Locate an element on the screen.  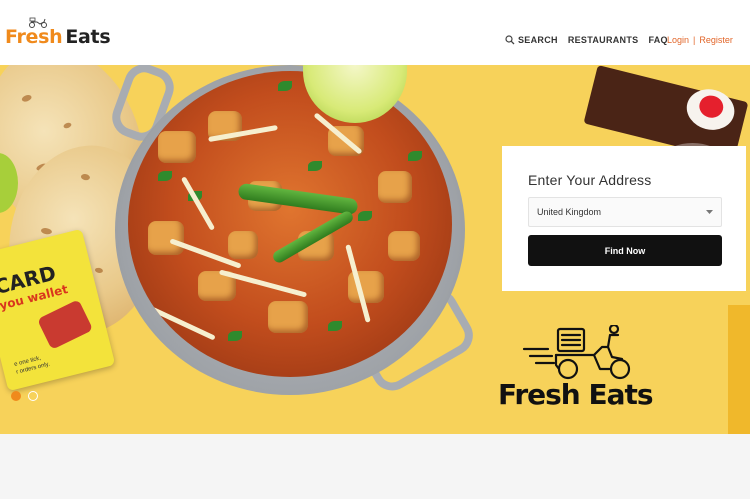
slider-dots is located at coordinates (28, 396).